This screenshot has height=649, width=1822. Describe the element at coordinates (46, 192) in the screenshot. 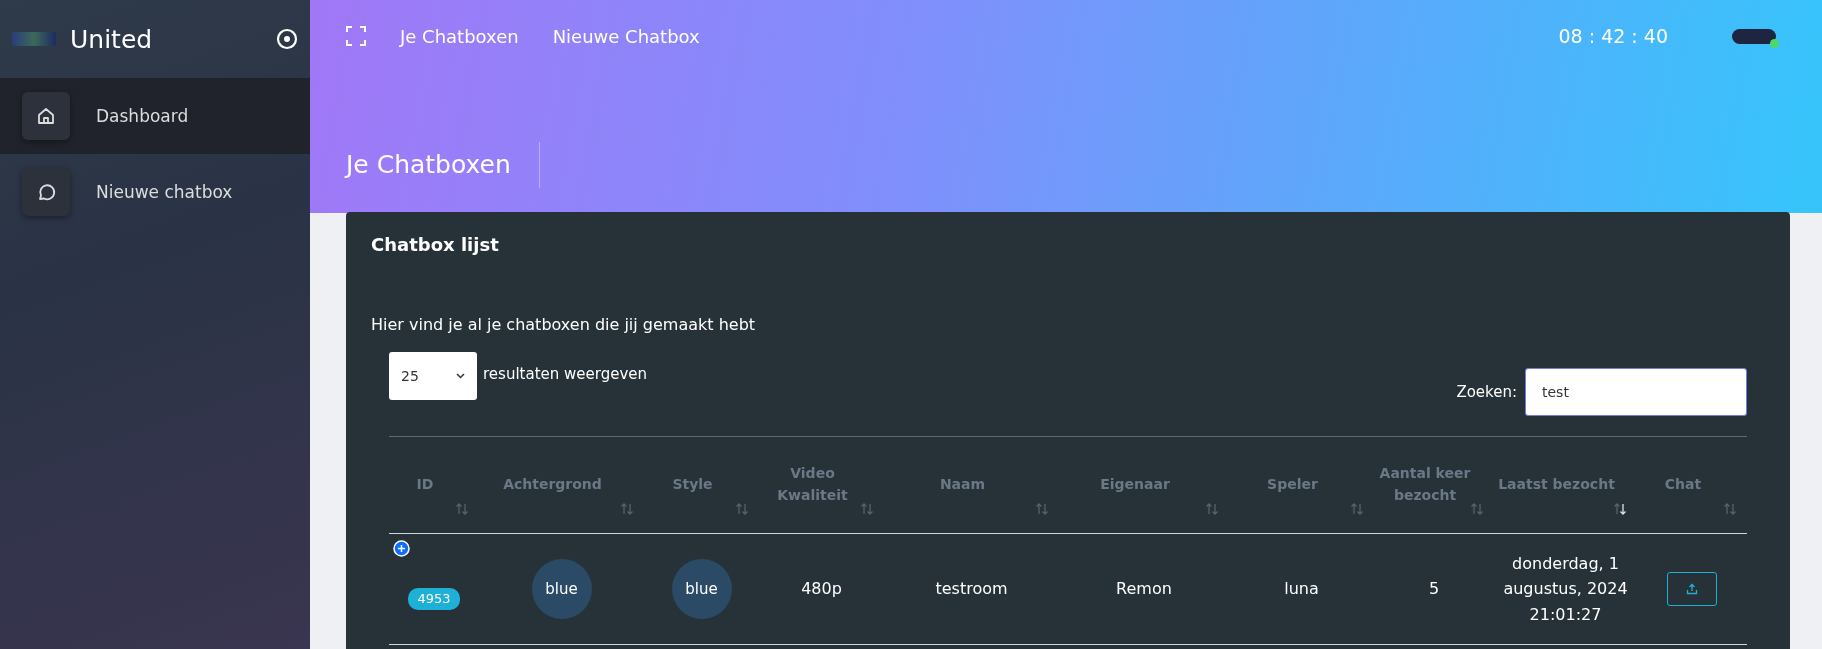

I see `speech-bubble-icon` at that location.